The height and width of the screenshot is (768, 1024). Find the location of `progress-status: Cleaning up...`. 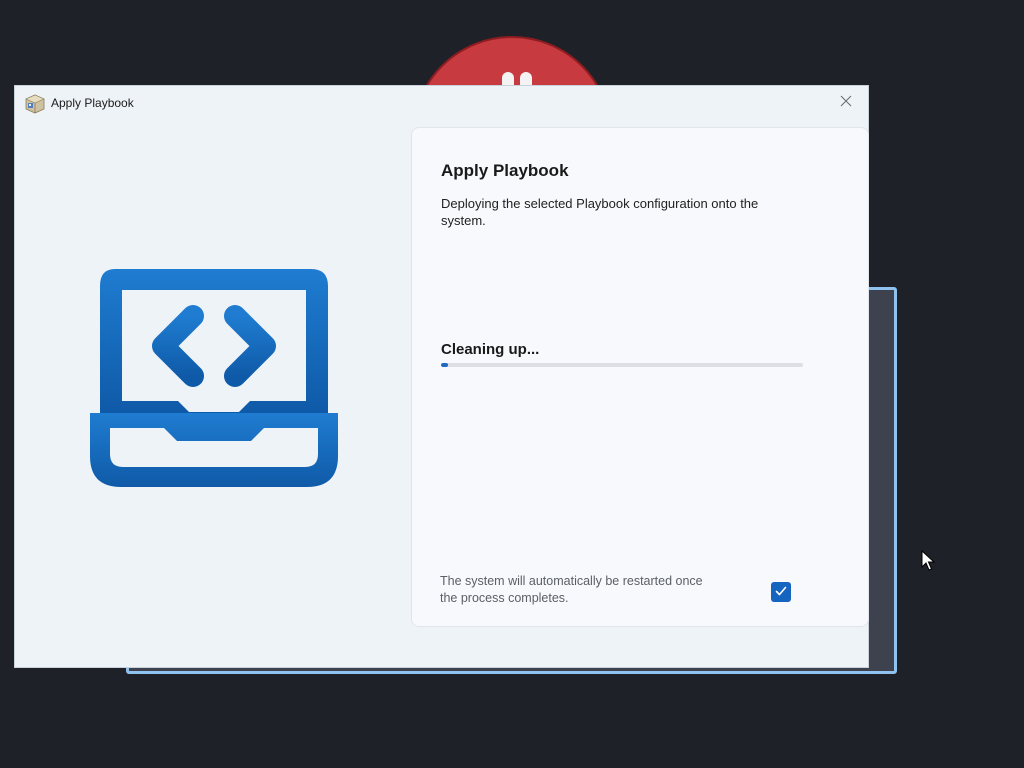

progress-status: Cleaning up... is located at coordinates (490, 349).